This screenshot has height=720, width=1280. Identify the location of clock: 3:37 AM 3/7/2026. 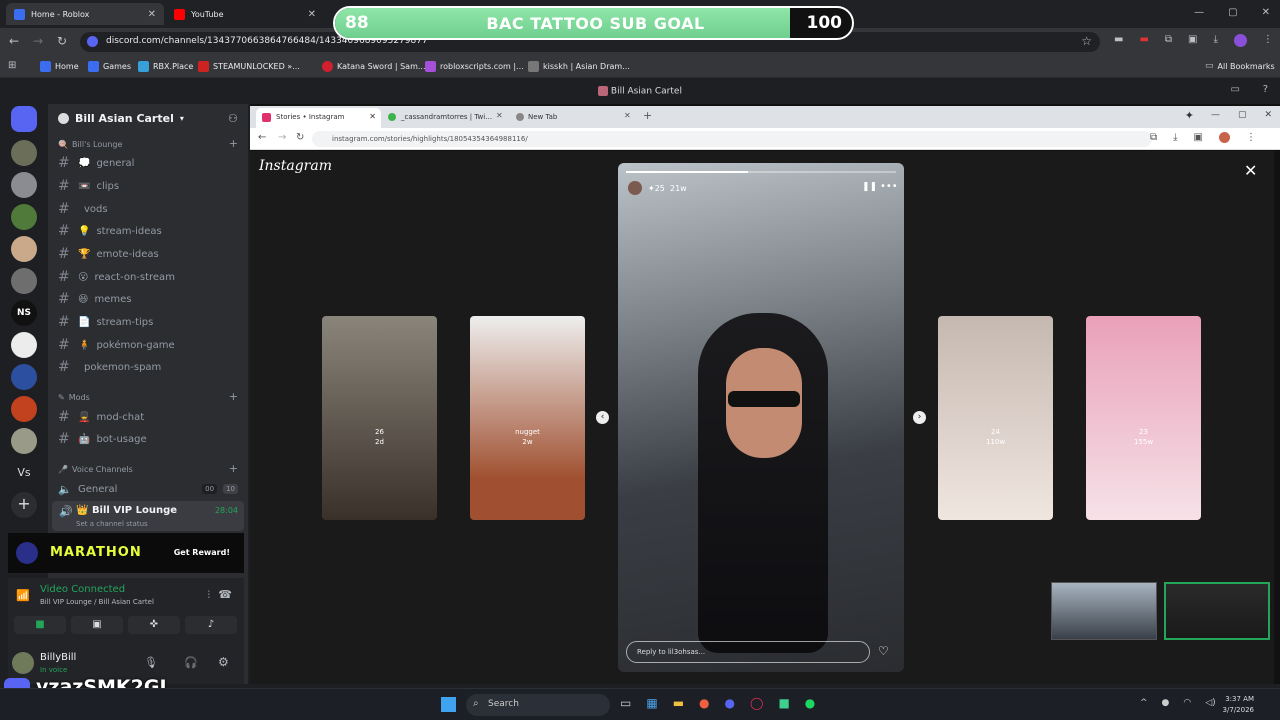
(1234, 705).